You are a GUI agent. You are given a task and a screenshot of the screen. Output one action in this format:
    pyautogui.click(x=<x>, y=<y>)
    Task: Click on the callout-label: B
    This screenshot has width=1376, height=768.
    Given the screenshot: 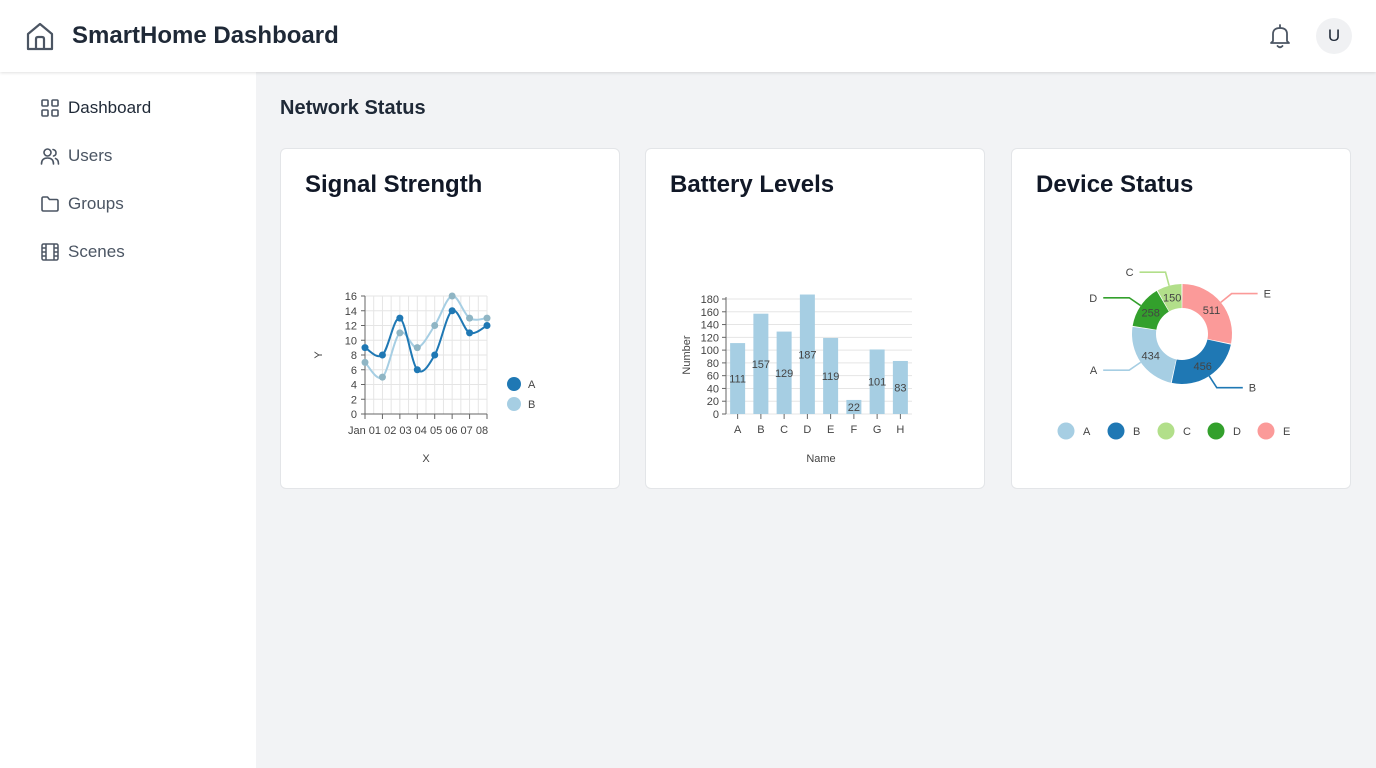 What is the action you would take?
    pyautogui.click(x=1252, y=389)
    